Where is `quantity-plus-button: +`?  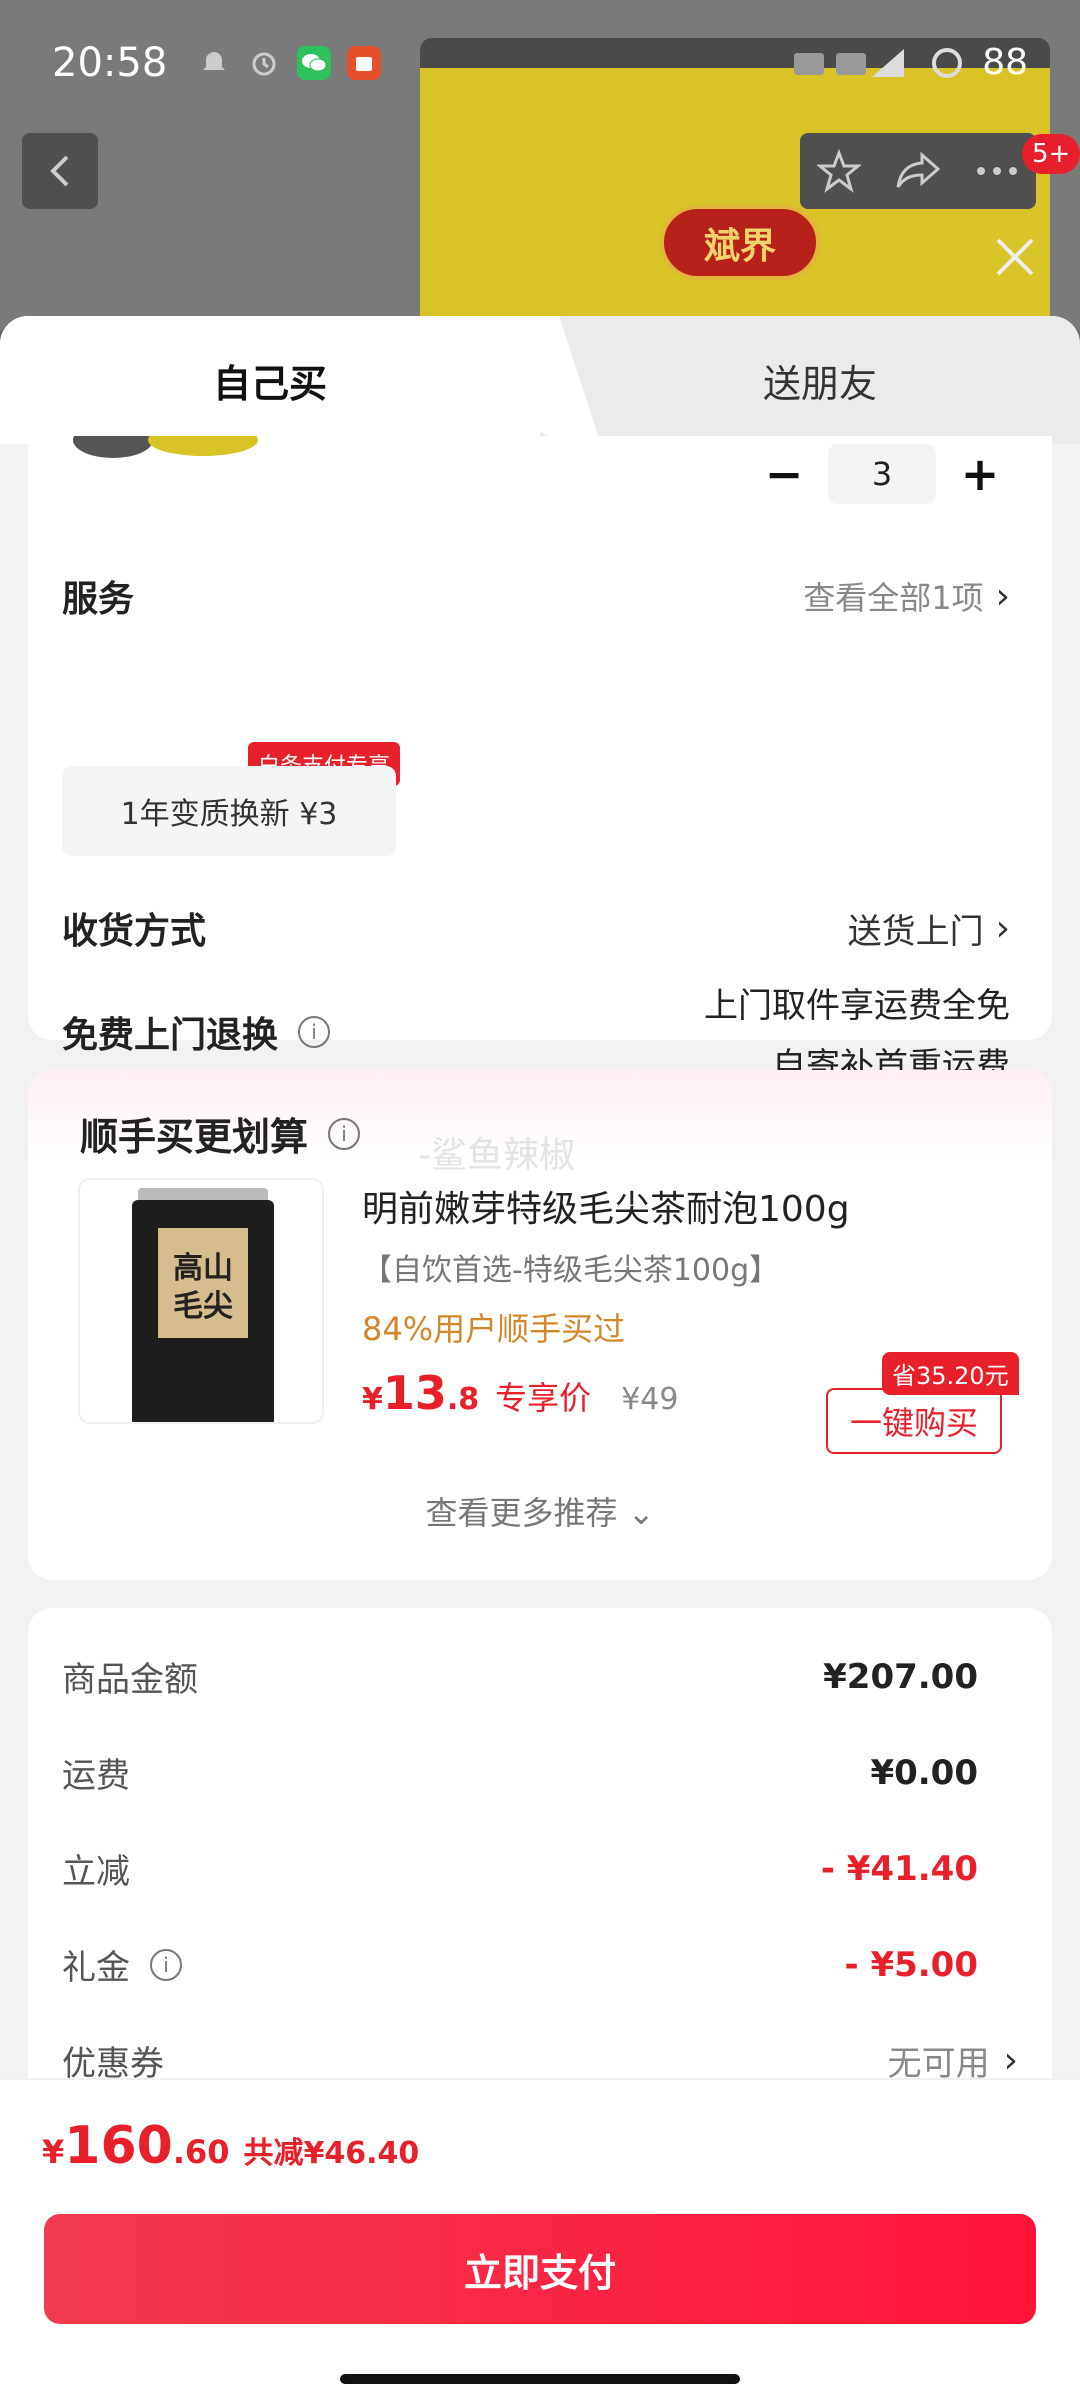
quantity-plus-button: + is located at coordinates (980, 474).